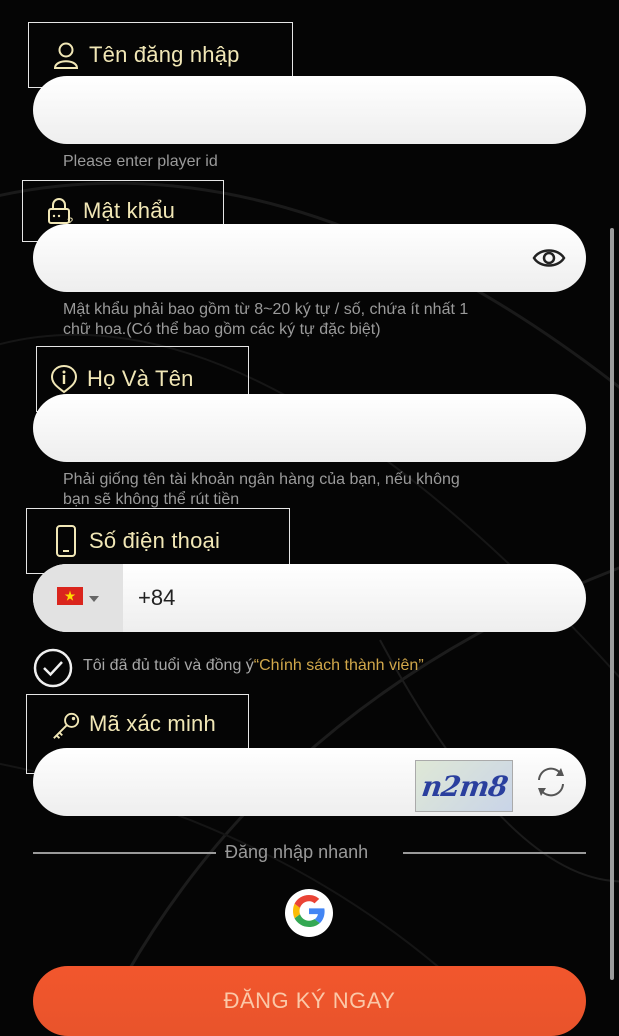  Describe the element at coordinates (66, 541) in the screenshot. I see `mobile-phone-icon` at that location.